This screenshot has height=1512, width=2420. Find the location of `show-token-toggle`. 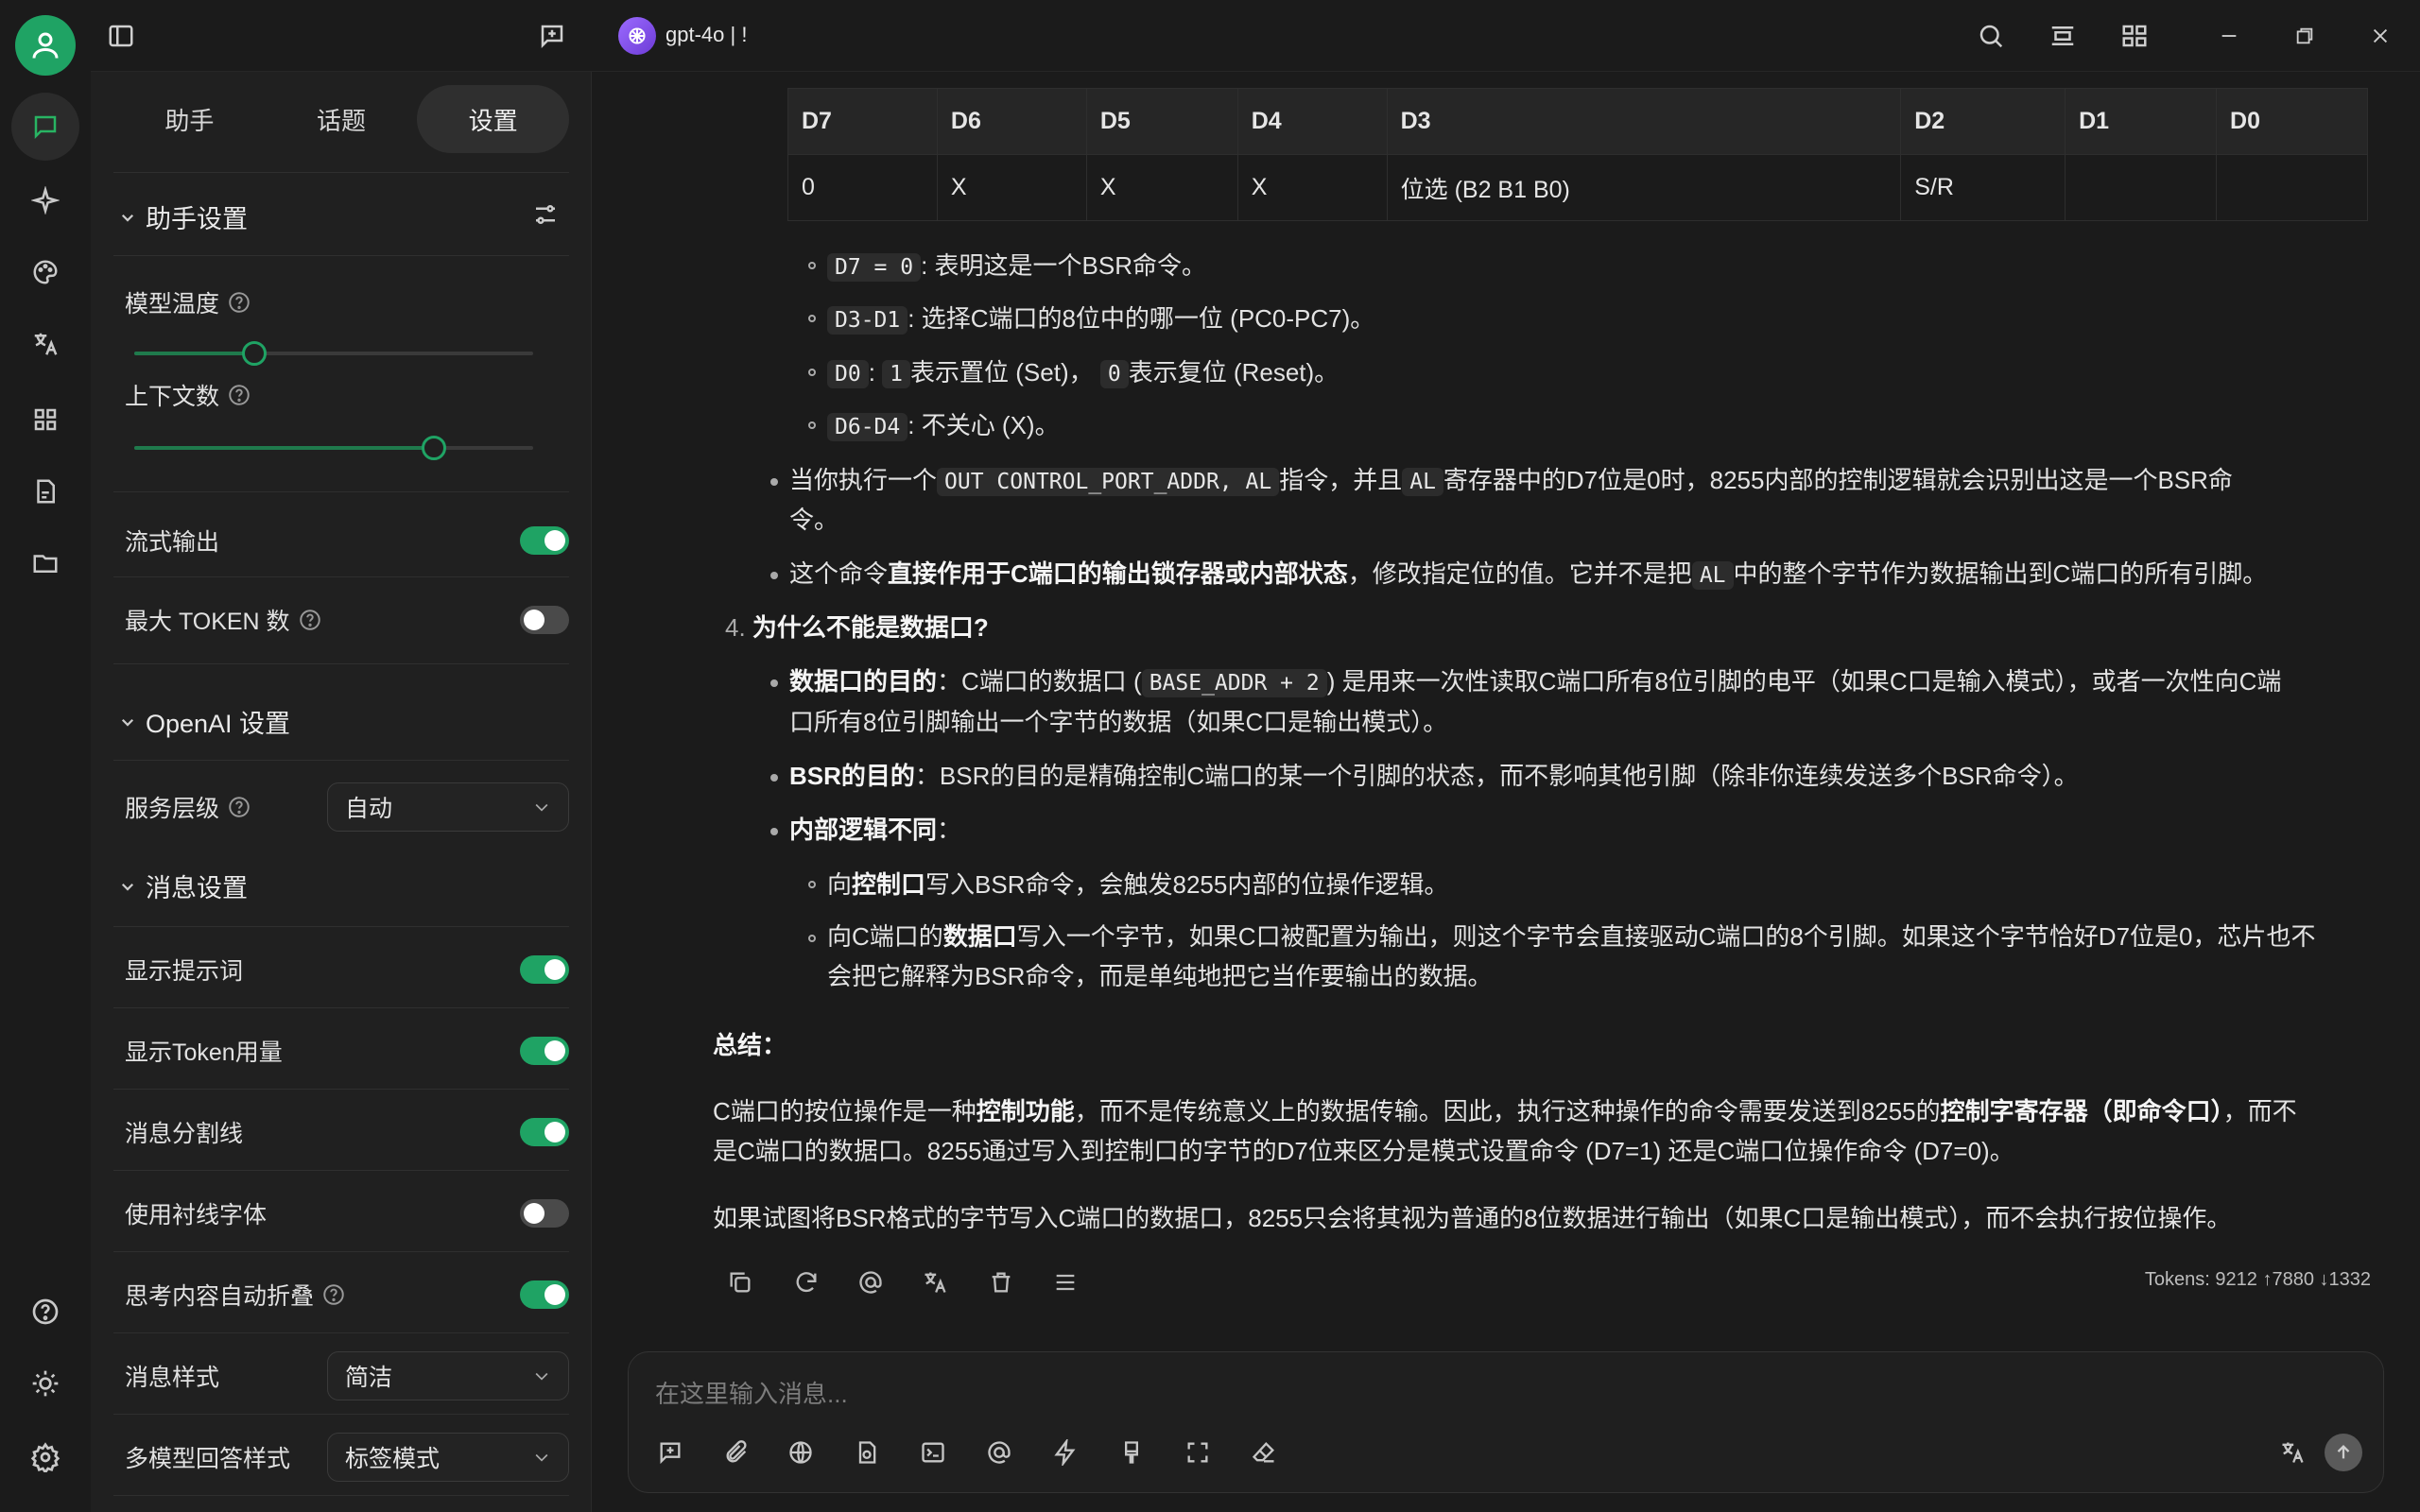

show-token-toggle is located at coordinates (544, 1051).